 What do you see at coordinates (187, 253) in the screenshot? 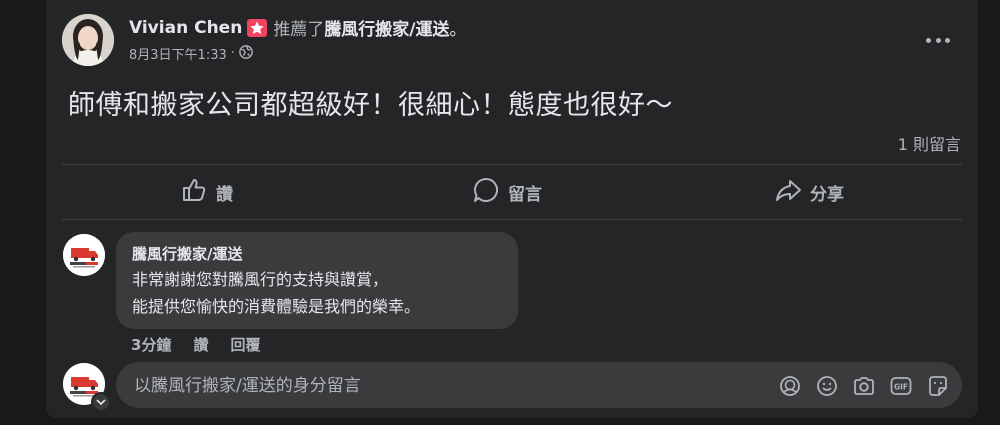
I see `comment-author: 騰風行搬家/運送` at bounding box center [187, 253].